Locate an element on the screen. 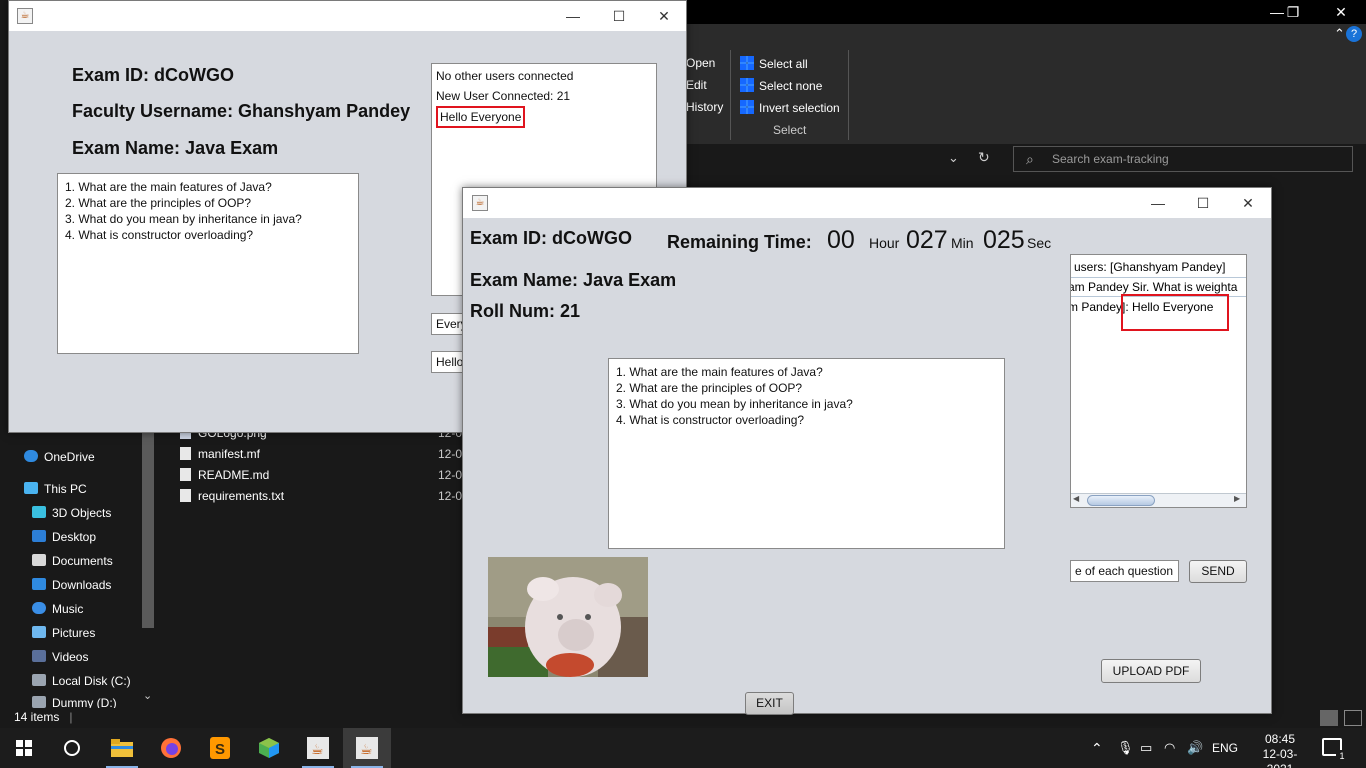 The width and height of the screenshot is (1366, 768). navigation-scrollbar is located at coordinates (148, 530).